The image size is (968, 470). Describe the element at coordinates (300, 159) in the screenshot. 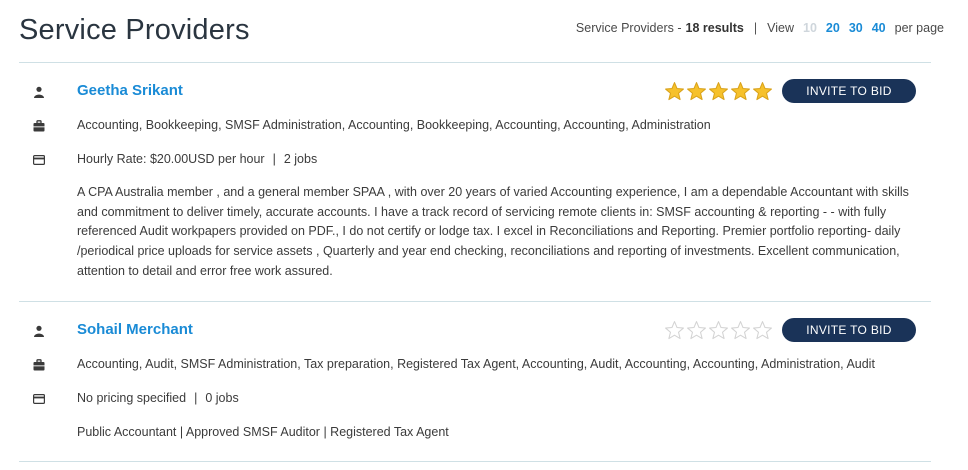

I see `provider-jobs: 2 jobs` at that location.